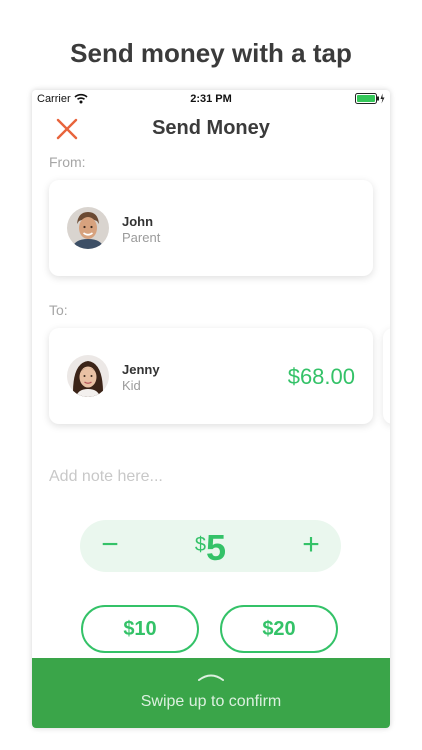 The height and width of the screenshot is (750, 422). What do you see at coordinates (211, 376) in the screenshot?
I see `to-card: Jenny Kid $68.00` at bounding box center [211, 376].